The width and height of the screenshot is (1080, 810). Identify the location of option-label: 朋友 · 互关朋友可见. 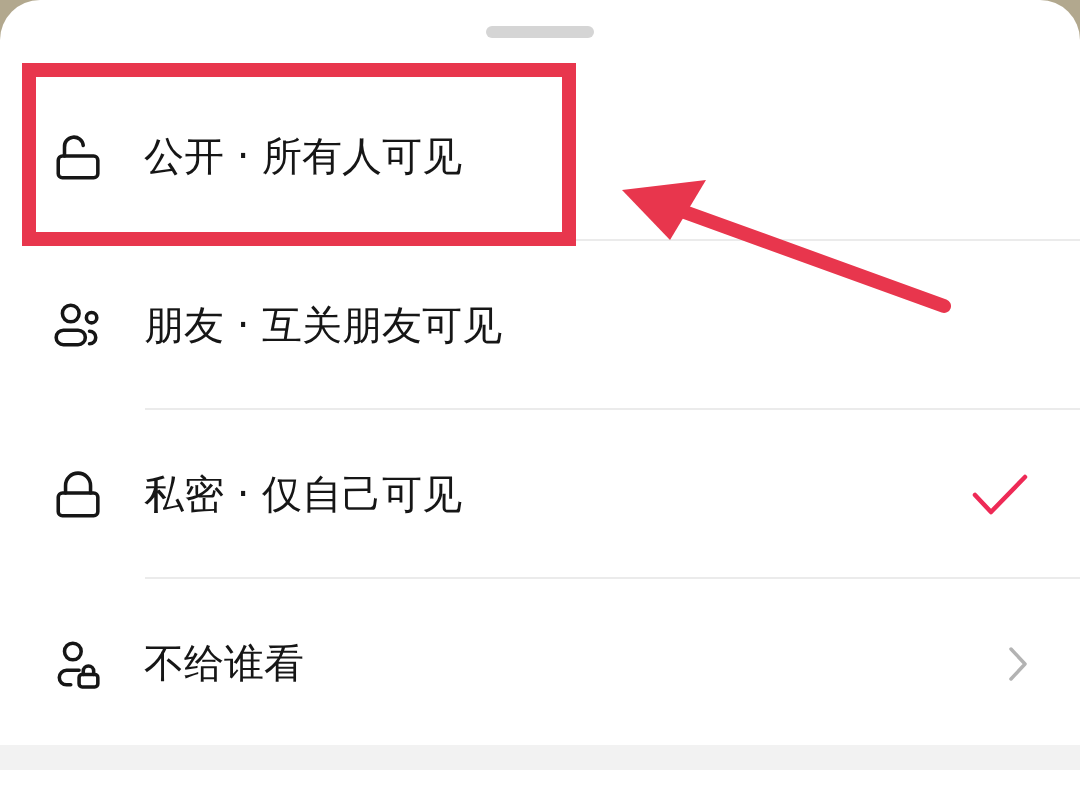
(324, 325).